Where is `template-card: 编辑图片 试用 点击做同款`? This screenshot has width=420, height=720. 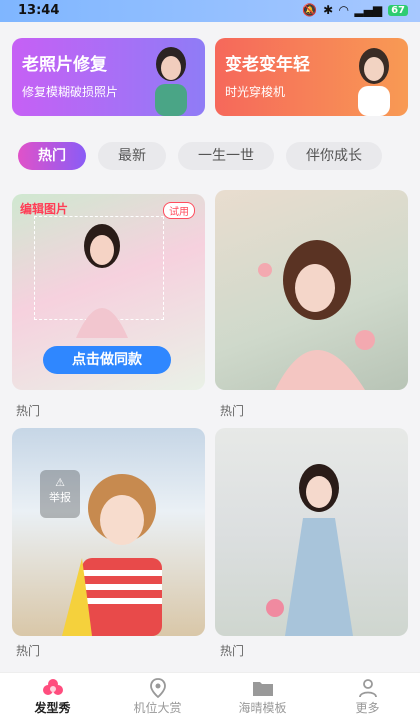
template-card: 编辑图片 试用 点击做同款 is located at coordinates (108, 292).